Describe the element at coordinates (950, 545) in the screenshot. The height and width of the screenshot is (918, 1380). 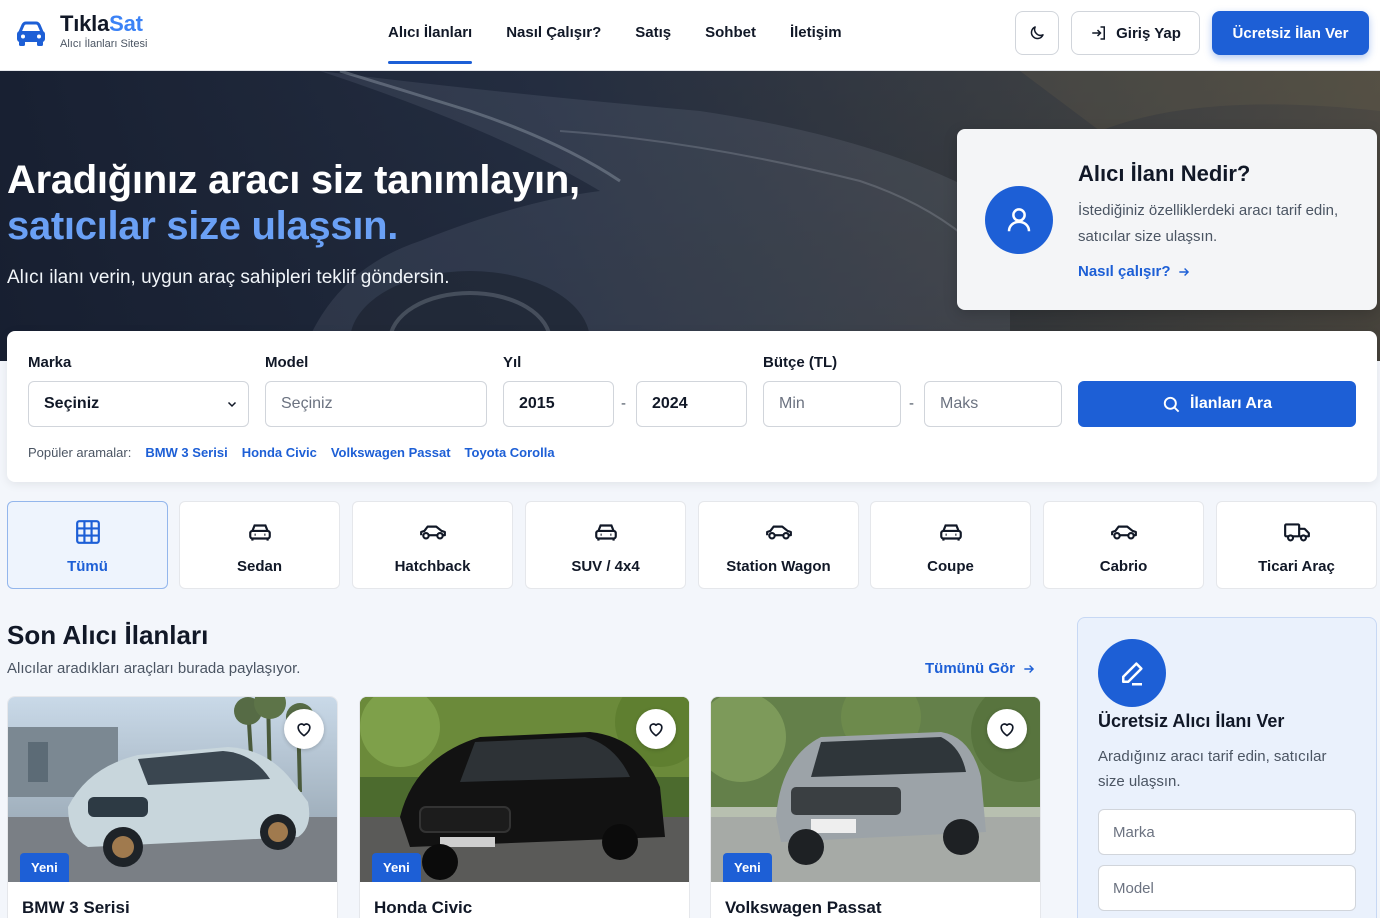
I see `category-coupe: Coupe` at that location.